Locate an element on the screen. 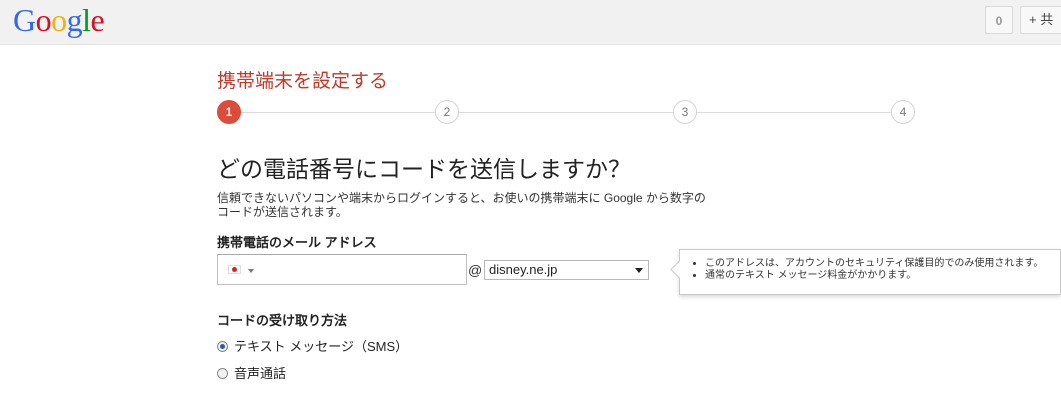 The width and height of the screenshot is (1061, 416). jp-flag-icon is located at coordinates (234, 269).